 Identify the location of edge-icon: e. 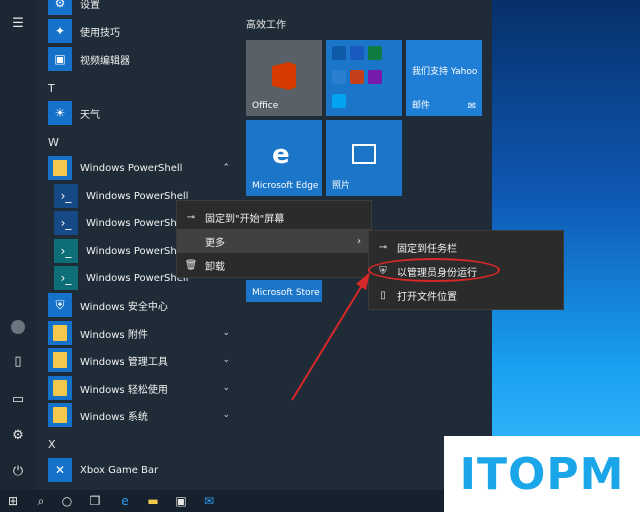
(125, 501).